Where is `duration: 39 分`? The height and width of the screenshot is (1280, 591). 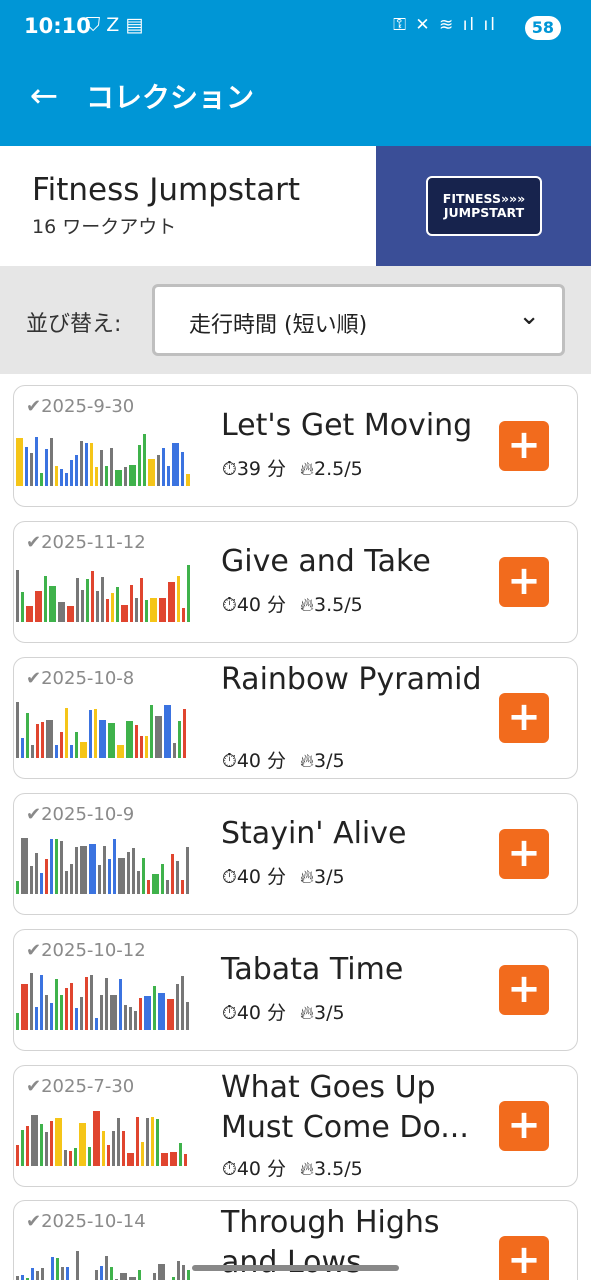
duration: 39 分 is located at coordinates (261, 469).